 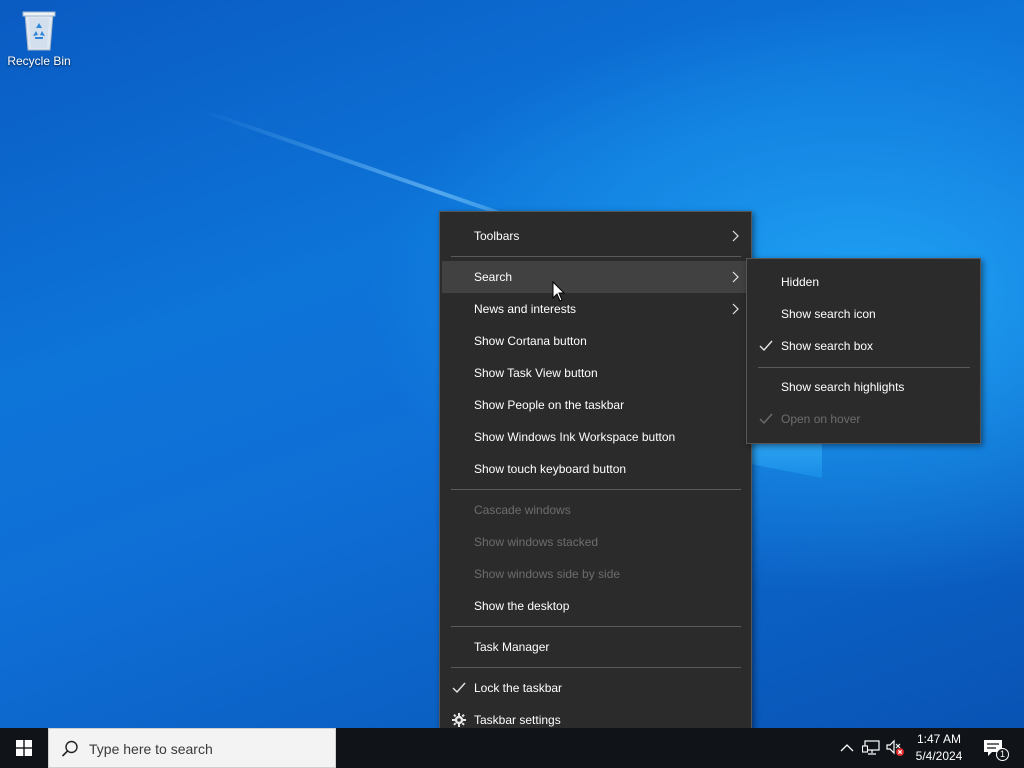 I want to click on volume-muted-icon, so click(x=895, y=748).